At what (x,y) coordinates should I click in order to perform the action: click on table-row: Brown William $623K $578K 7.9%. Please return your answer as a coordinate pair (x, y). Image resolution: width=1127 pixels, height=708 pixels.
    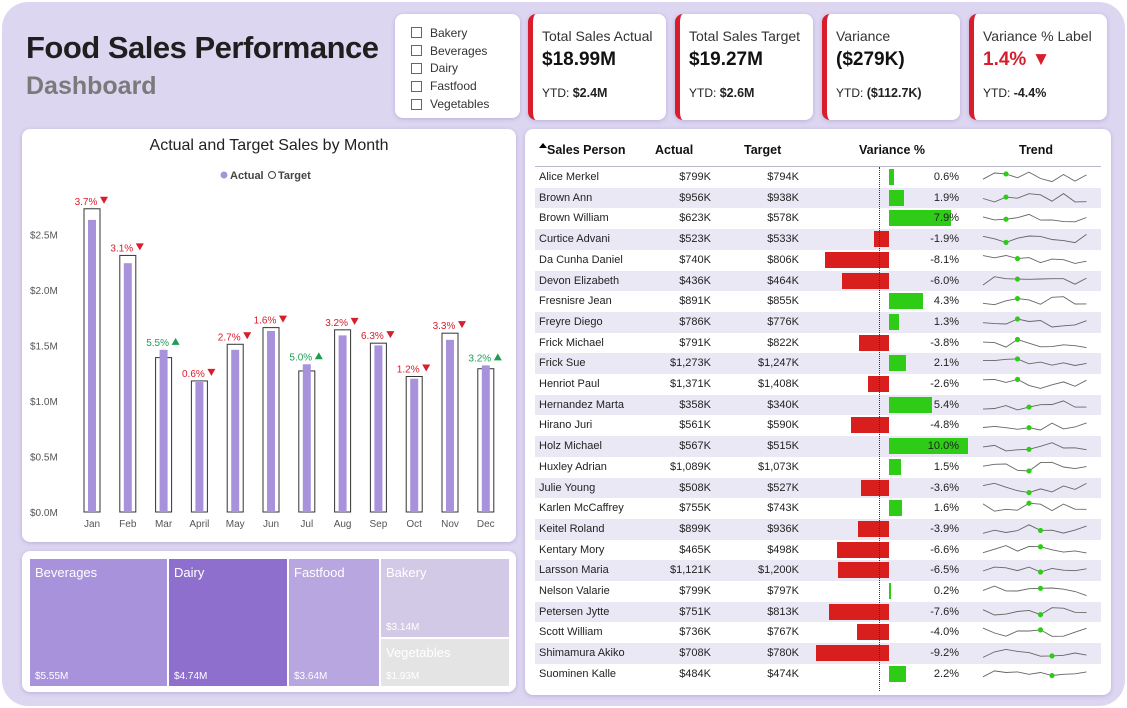
    Looking at the image, I should click on (818, 218).